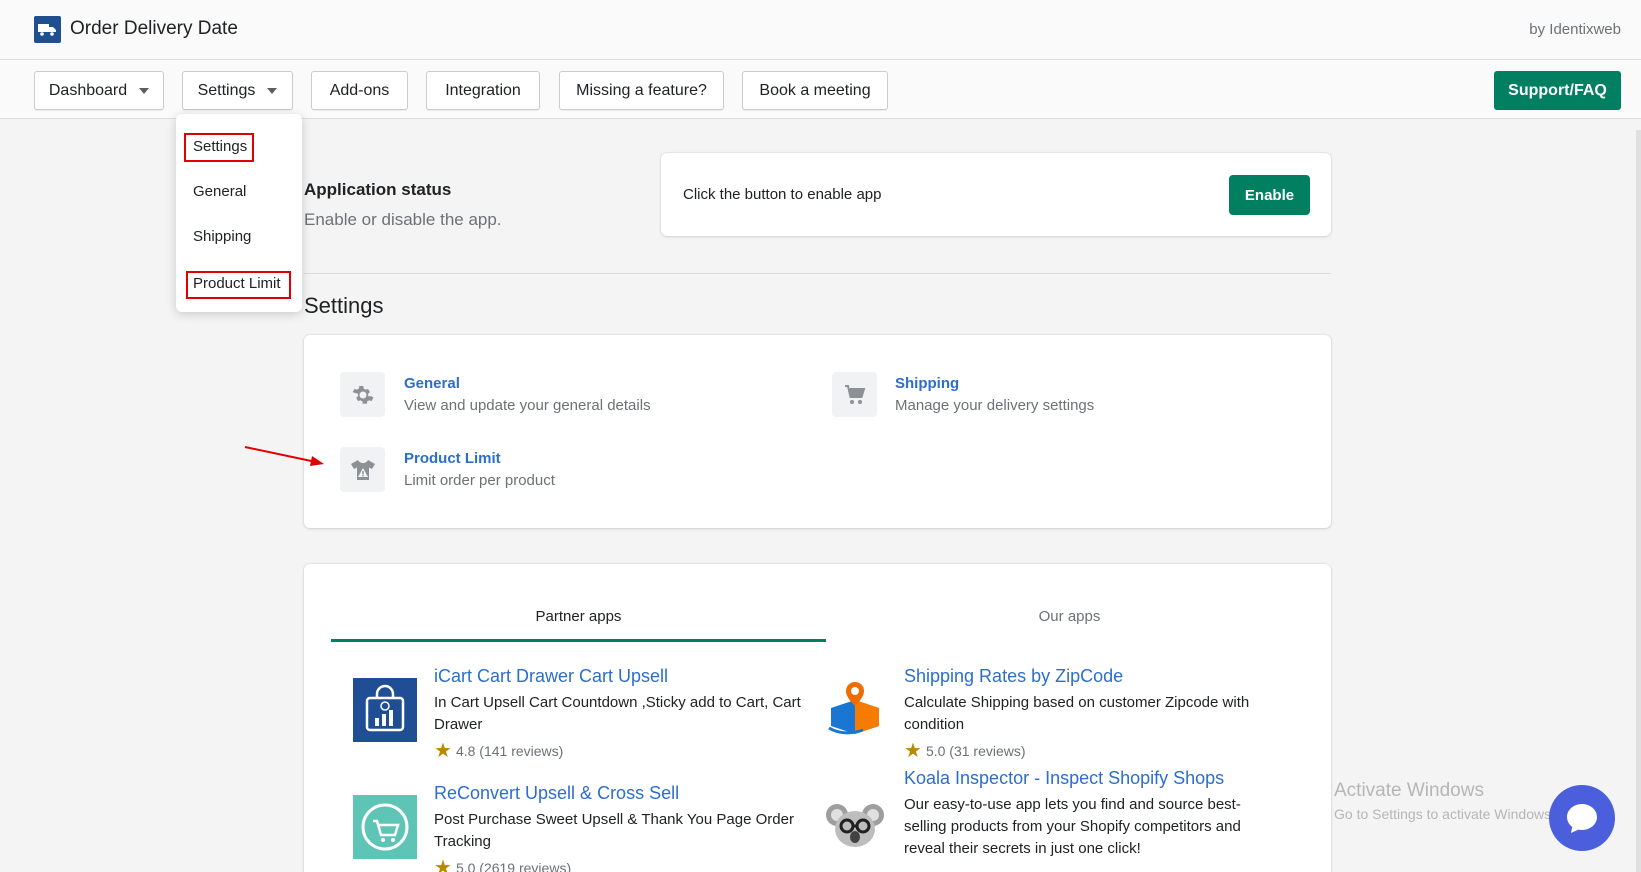  Describe the element at coordinates (239, 213) in the screenshot. I see `settings-dropdown-menu: Settings General Shipping Product Limit` at that location.